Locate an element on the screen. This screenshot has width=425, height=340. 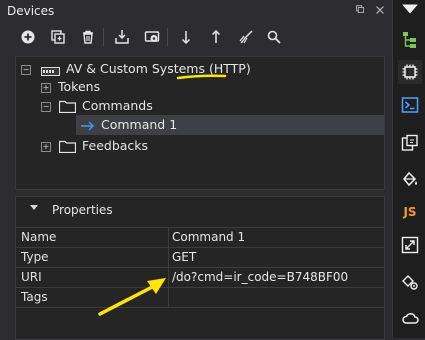
add-icon is located at coordinates (28, 37).